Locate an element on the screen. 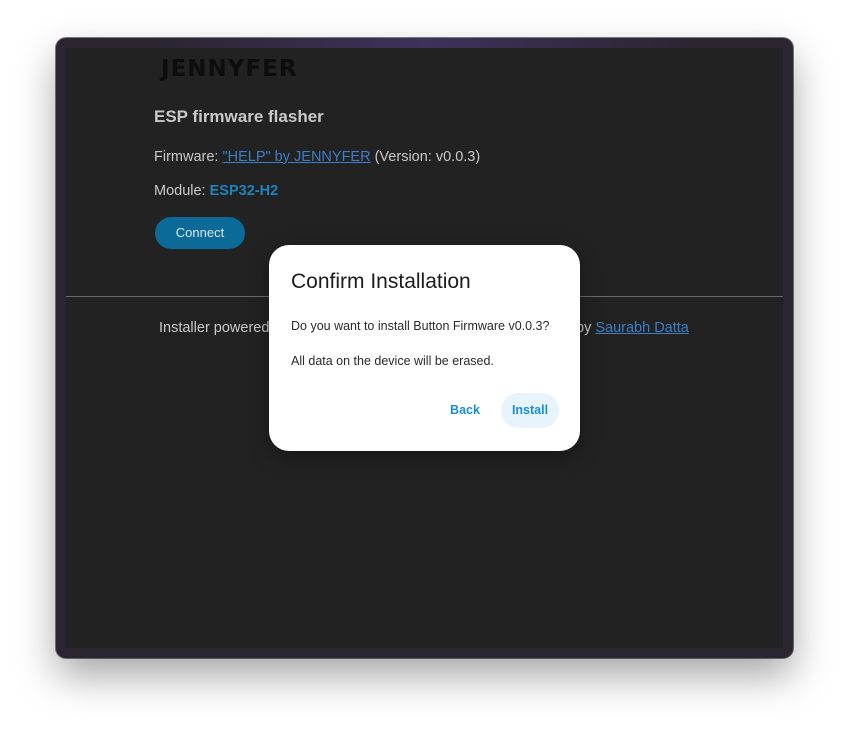  window-top-glow is located at coordinates (426, 43).